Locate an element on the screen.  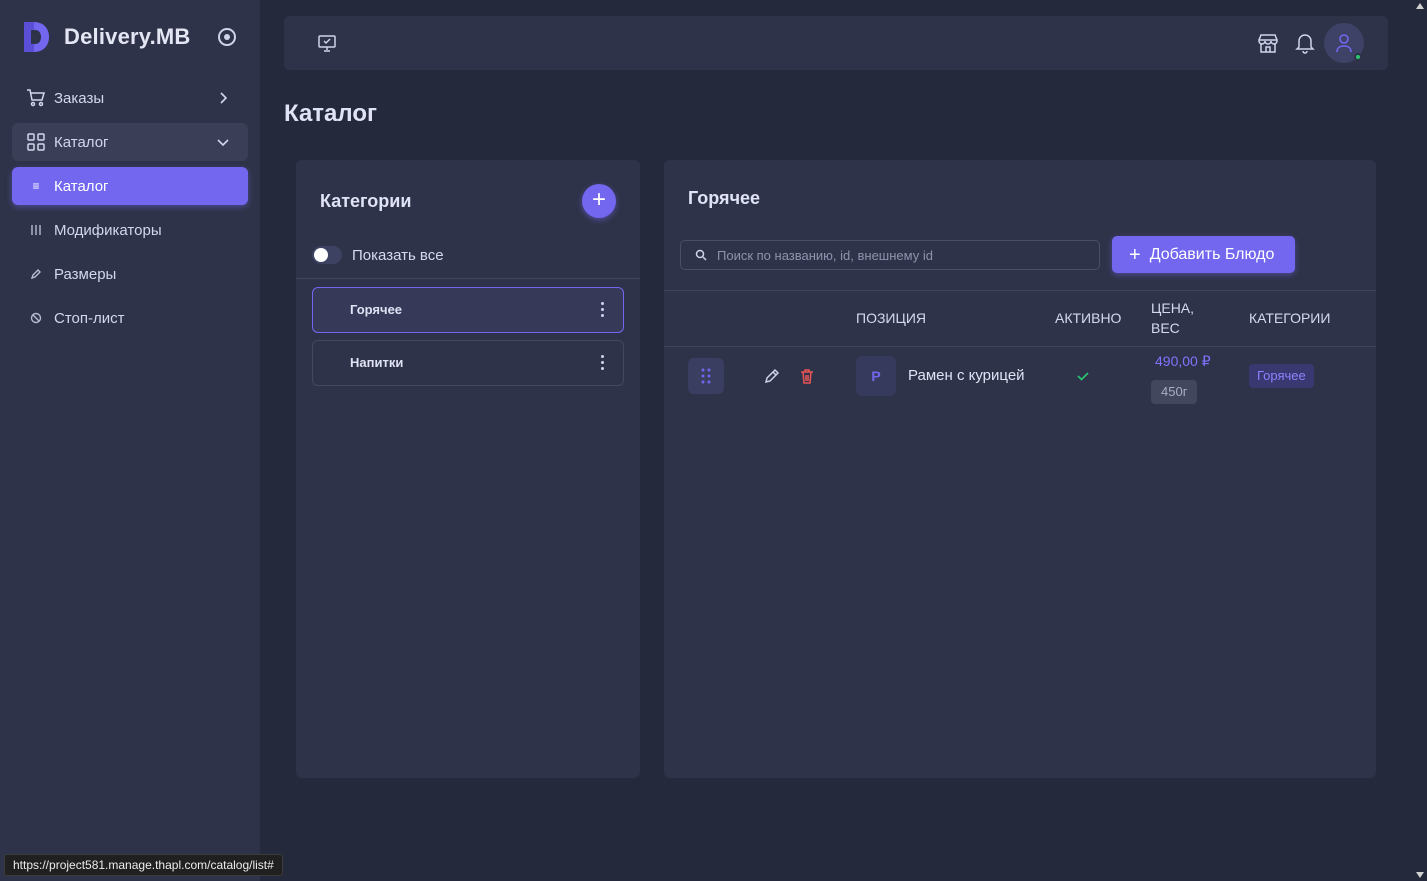
sidebar-item-label: Заказы is located at coordinates (79, 98).